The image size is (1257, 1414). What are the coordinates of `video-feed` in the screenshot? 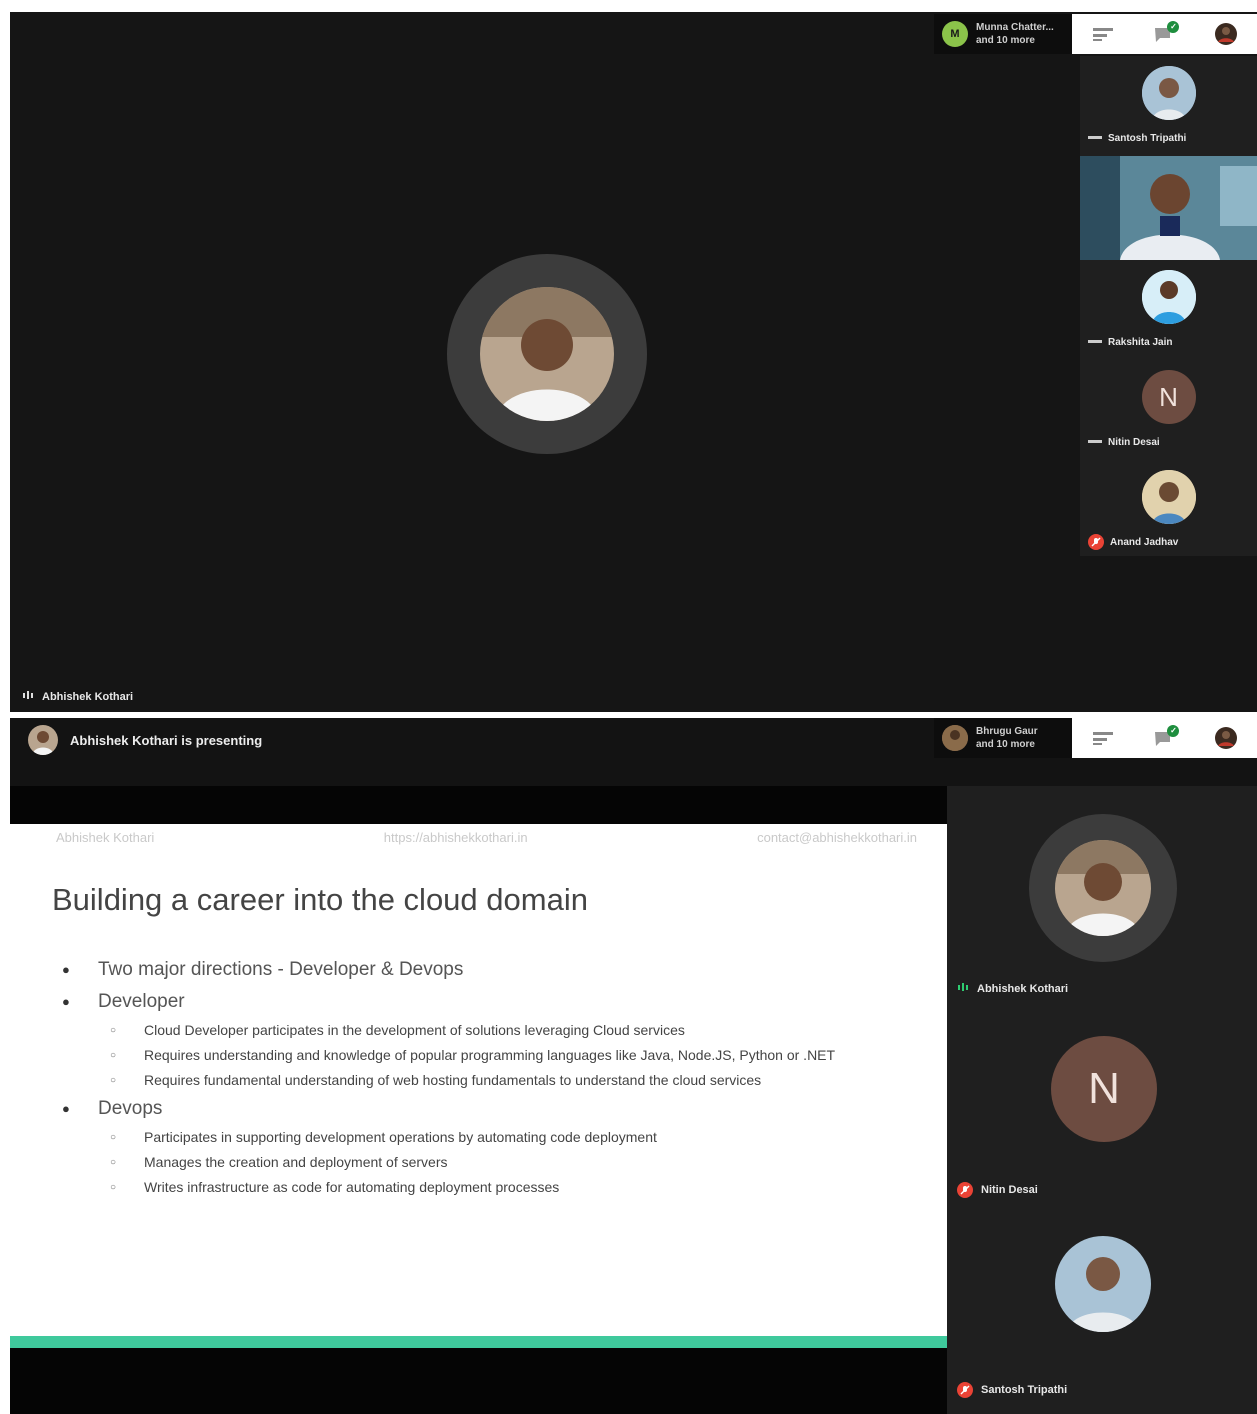 It's located at (1168, 208).